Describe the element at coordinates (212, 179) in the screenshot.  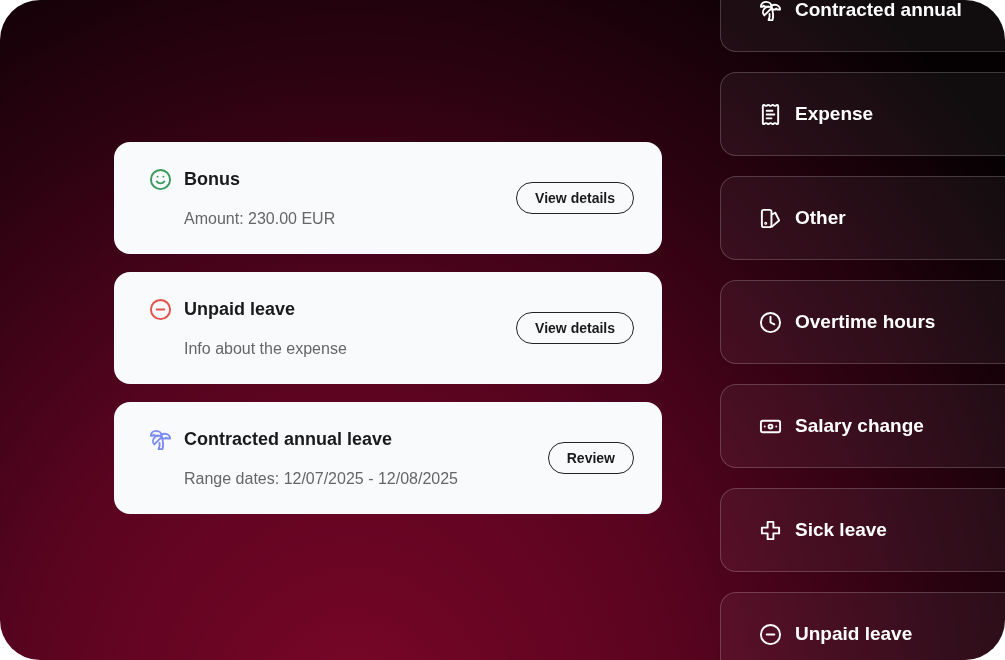
I see `request-title: Bonus` at that location.